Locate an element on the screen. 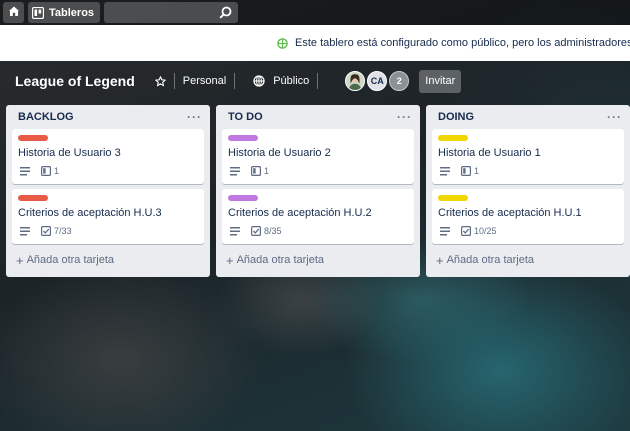  list-title: BACKLOG is located at coordinates (46, 117).